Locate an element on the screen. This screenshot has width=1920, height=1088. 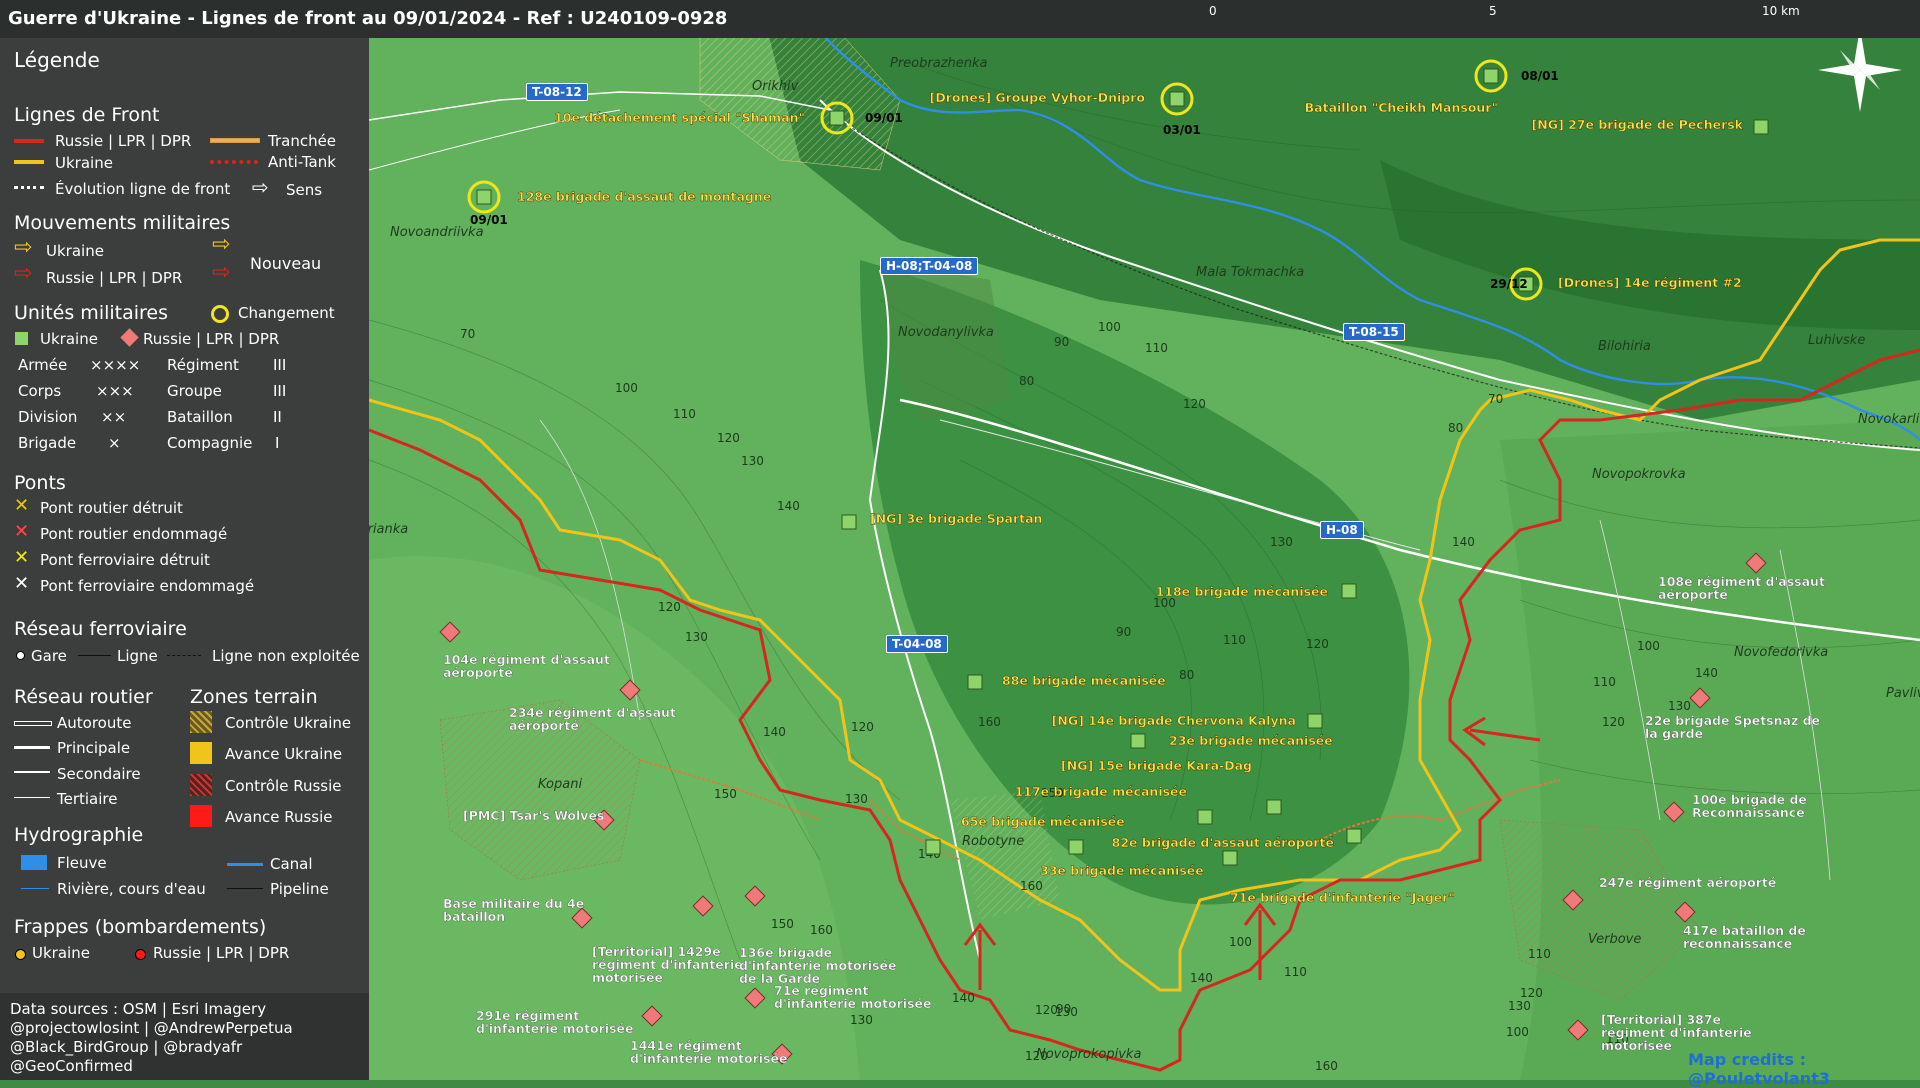
unit-size-name: Compagnie is located at coordinates (210, 443).